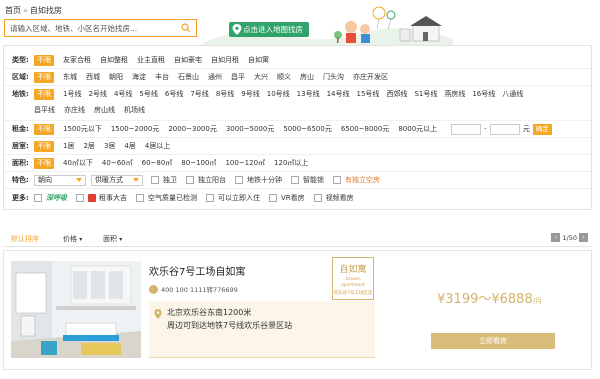 This screenshot has height=379, width=600. Describe the element at coordinates (44, 60) in the screenshot. I see `filter-type-unlimited: 不限` at that location.